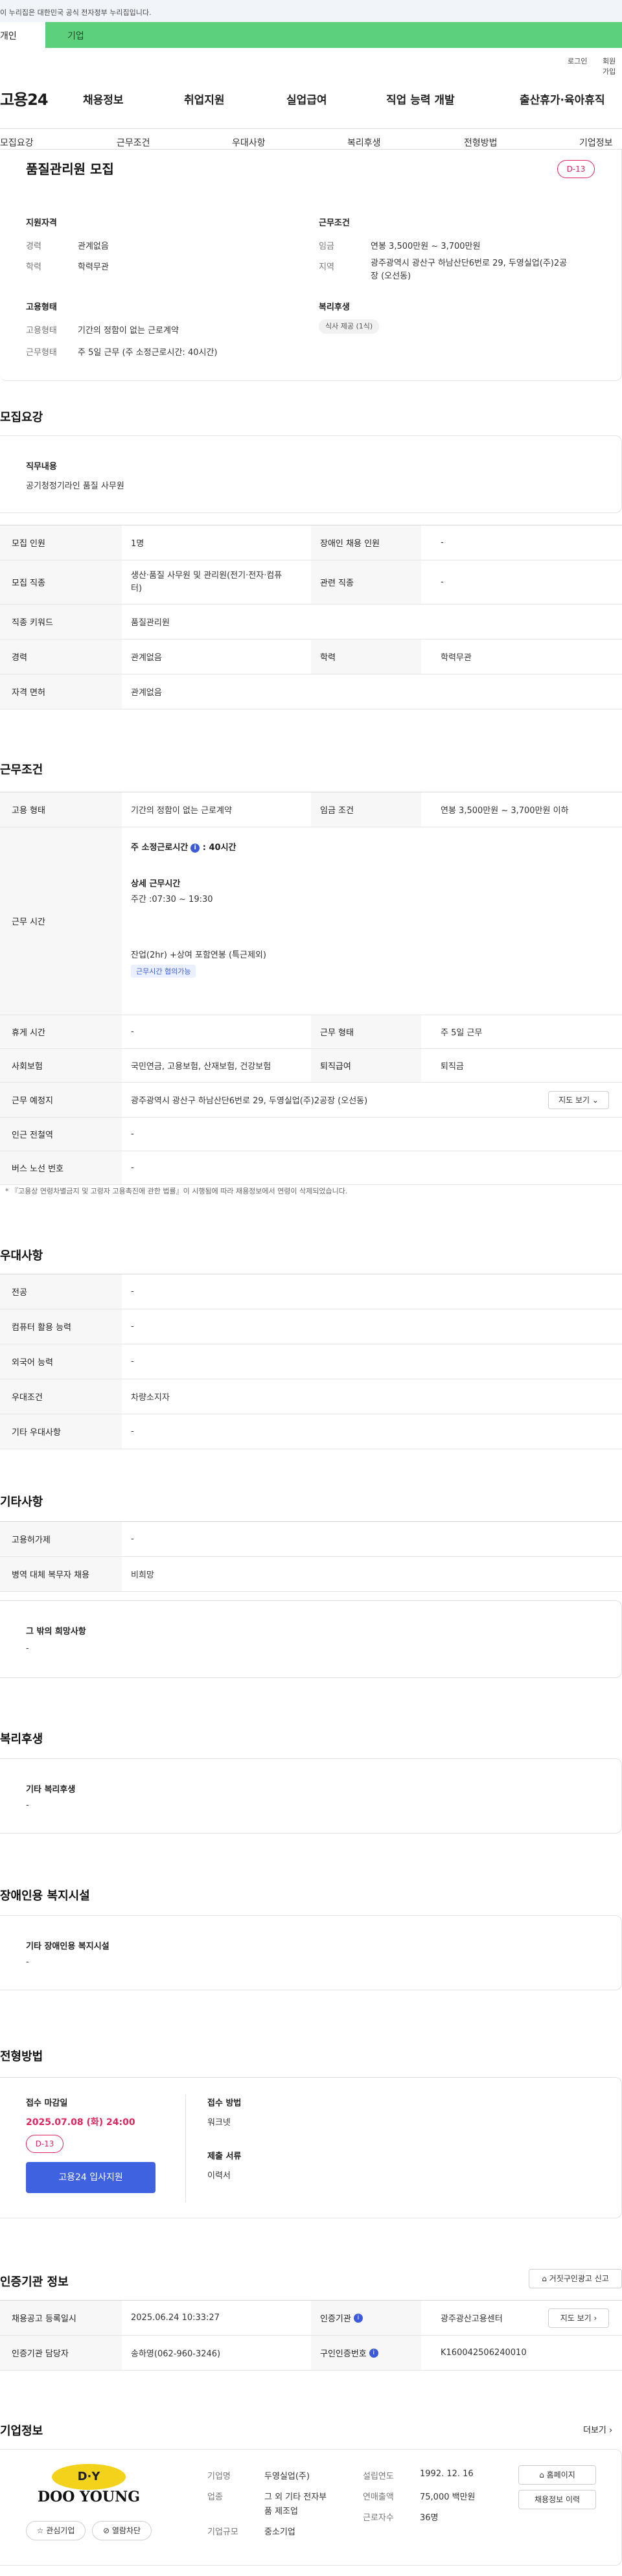  I want to click on wish-title: 그 밖의 희망사항, so click(56, 1632).